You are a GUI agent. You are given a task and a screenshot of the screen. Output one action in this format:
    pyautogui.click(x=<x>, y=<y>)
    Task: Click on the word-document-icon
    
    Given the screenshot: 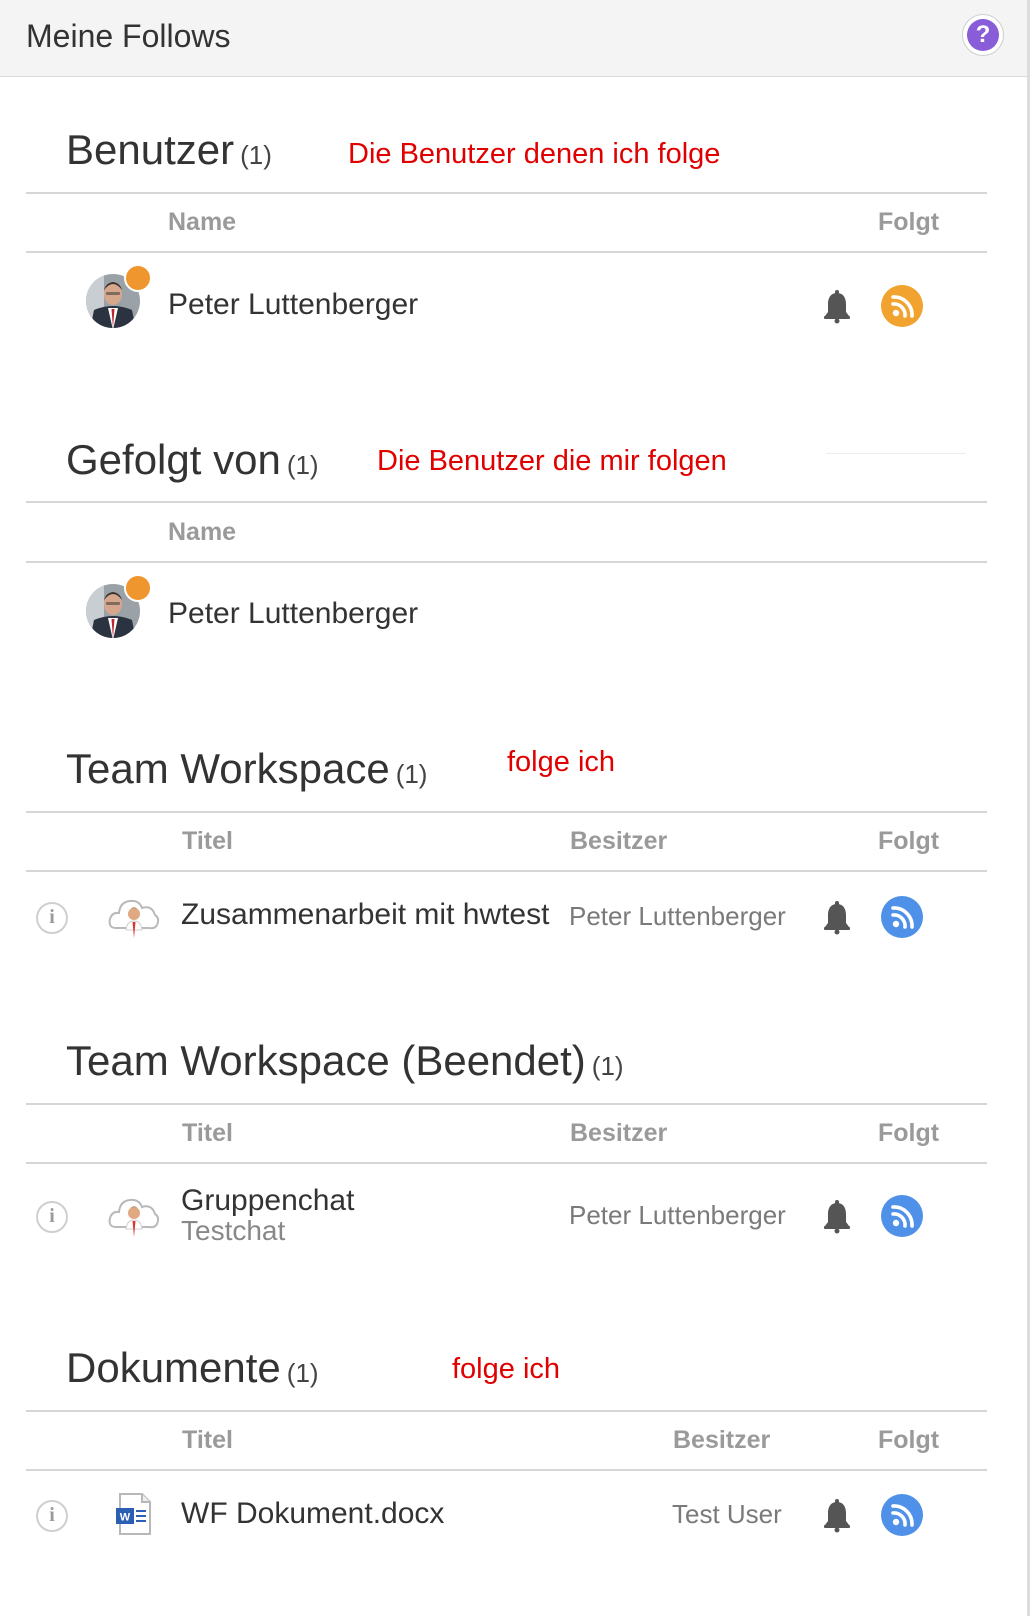 What is the action you would take?
    pyautogui.click(x=134, y=1514)
    